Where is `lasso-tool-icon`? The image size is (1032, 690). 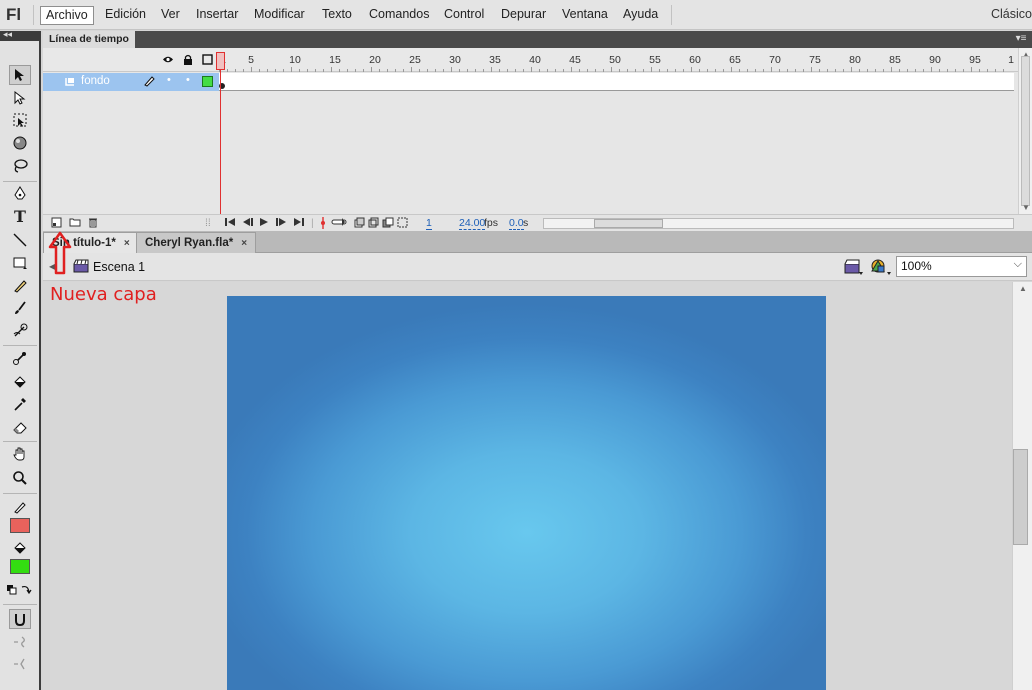
lasso-tool-icon is located at coordinates (20, 166).